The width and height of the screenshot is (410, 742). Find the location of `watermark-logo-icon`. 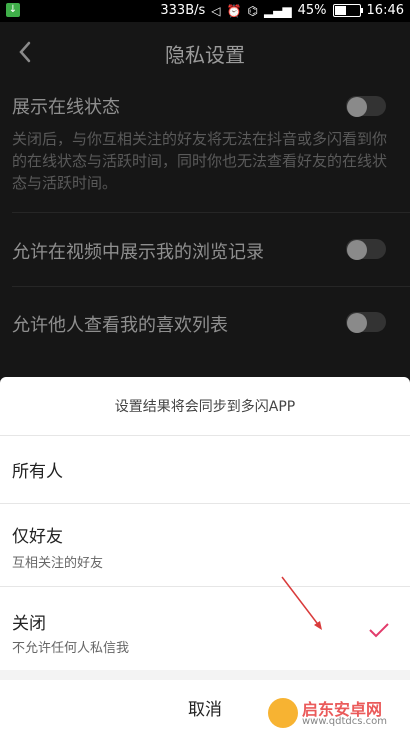

watermark-logo-icon is located at coordinates (283, 713).